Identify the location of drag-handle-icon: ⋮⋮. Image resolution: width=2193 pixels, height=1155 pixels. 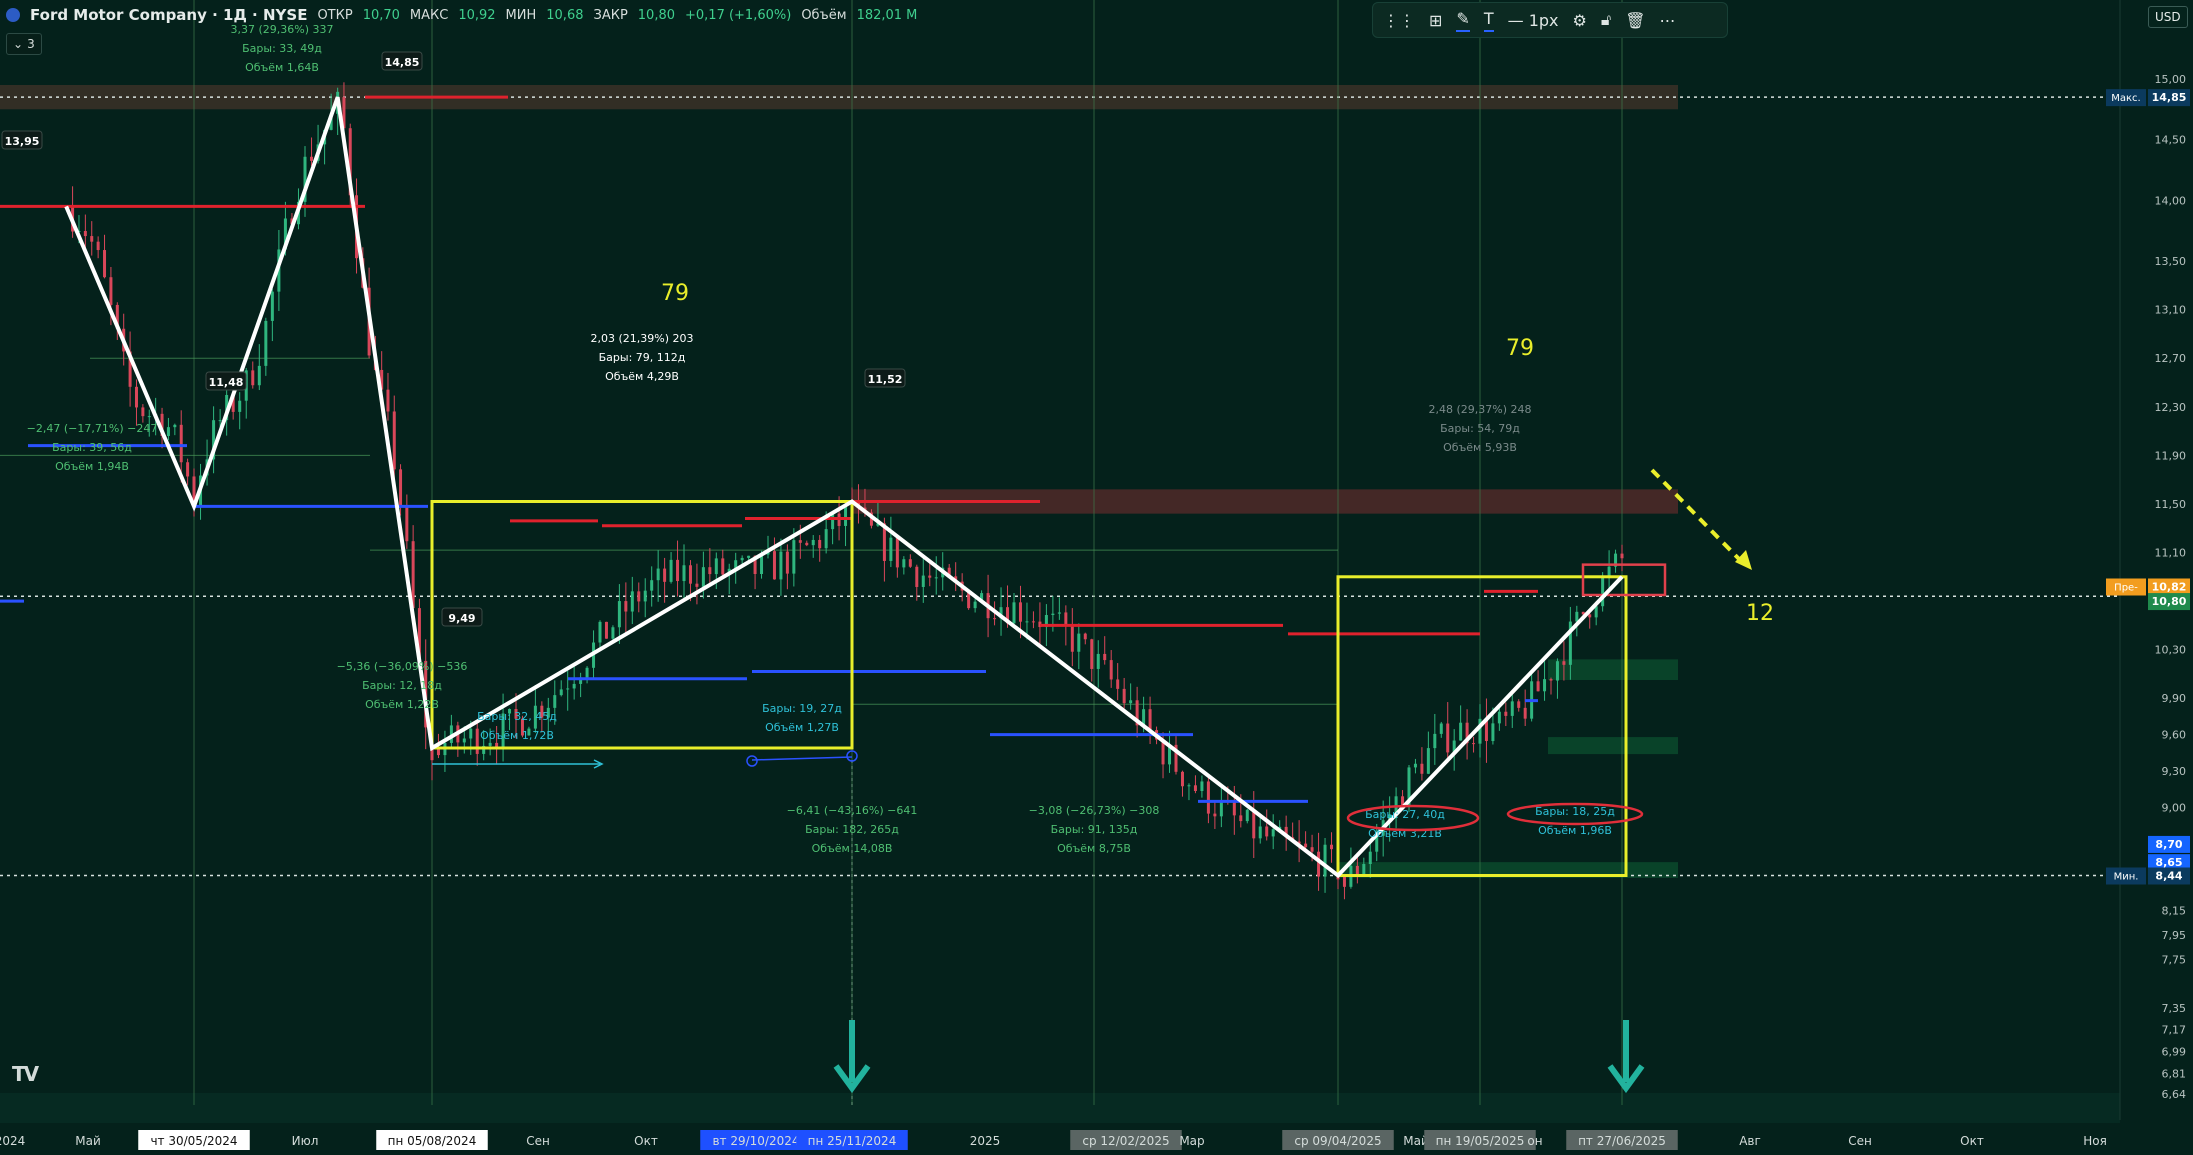
(1399, 20).